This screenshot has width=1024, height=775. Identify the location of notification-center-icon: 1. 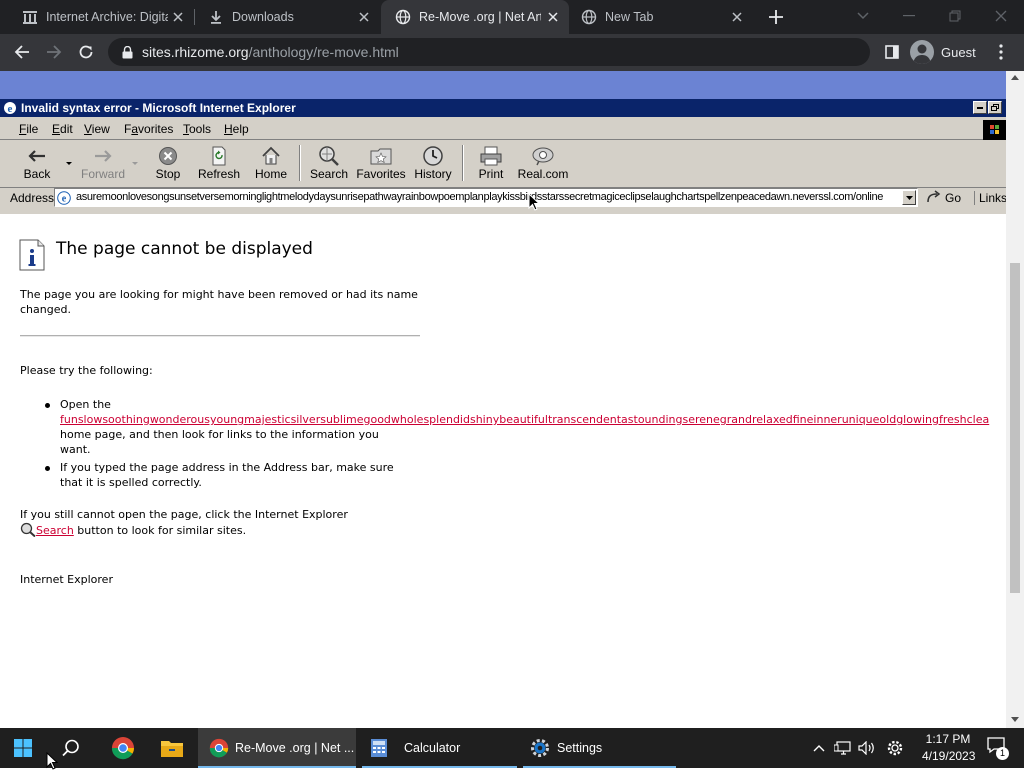
(997, 748).